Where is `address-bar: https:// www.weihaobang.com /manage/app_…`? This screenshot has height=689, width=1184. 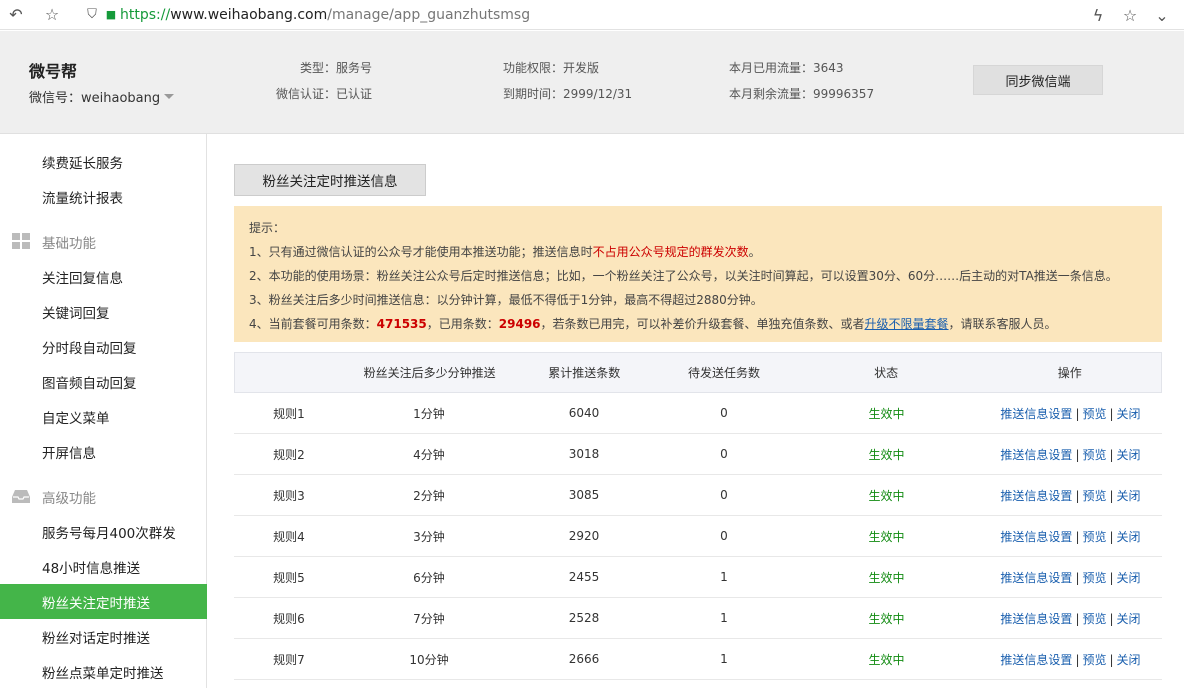 address-bar: https:// www.weihaobang.com /manage/app_… is located at coordinates (325, 15).